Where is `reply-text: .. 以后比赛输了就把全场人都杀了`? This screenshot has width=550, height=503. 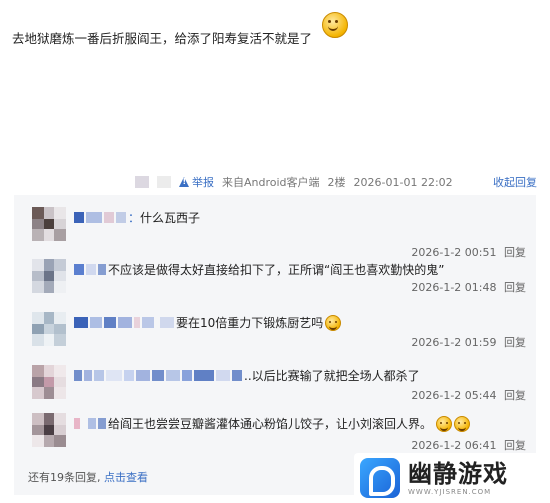
reply-text: .. 以后比赛输了就把全场人都杀了 is located at coordinates (247, 375).